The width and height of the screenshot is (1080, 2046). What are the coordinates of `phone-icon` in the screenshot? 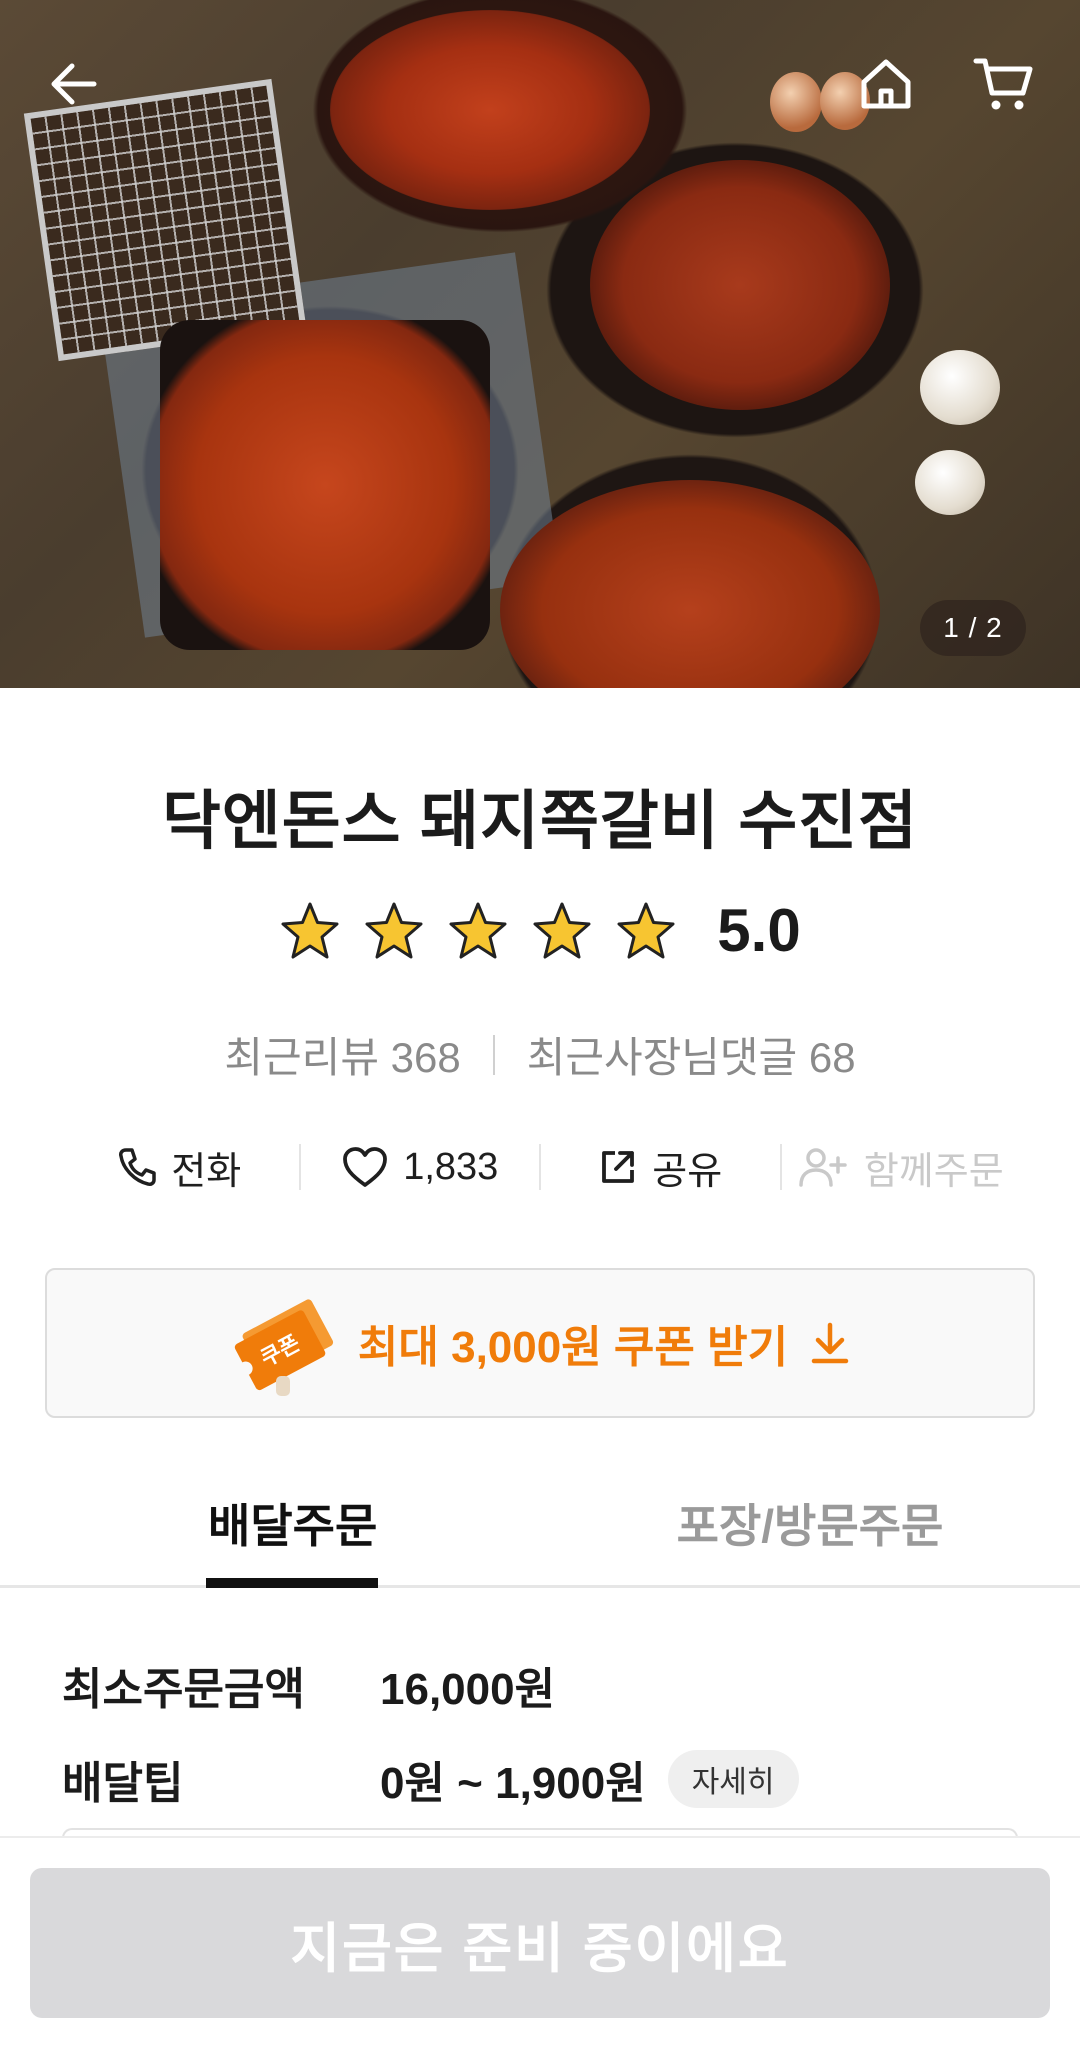 It's located at (138, 1167).